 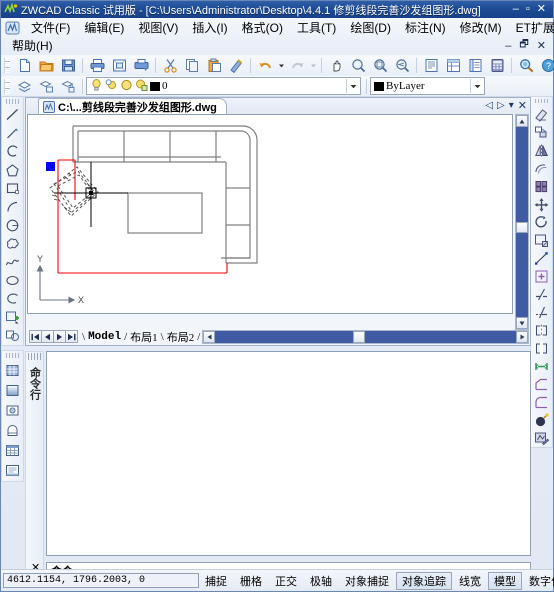 I want to click on lengthen-icon, so click(x=541, y=276).